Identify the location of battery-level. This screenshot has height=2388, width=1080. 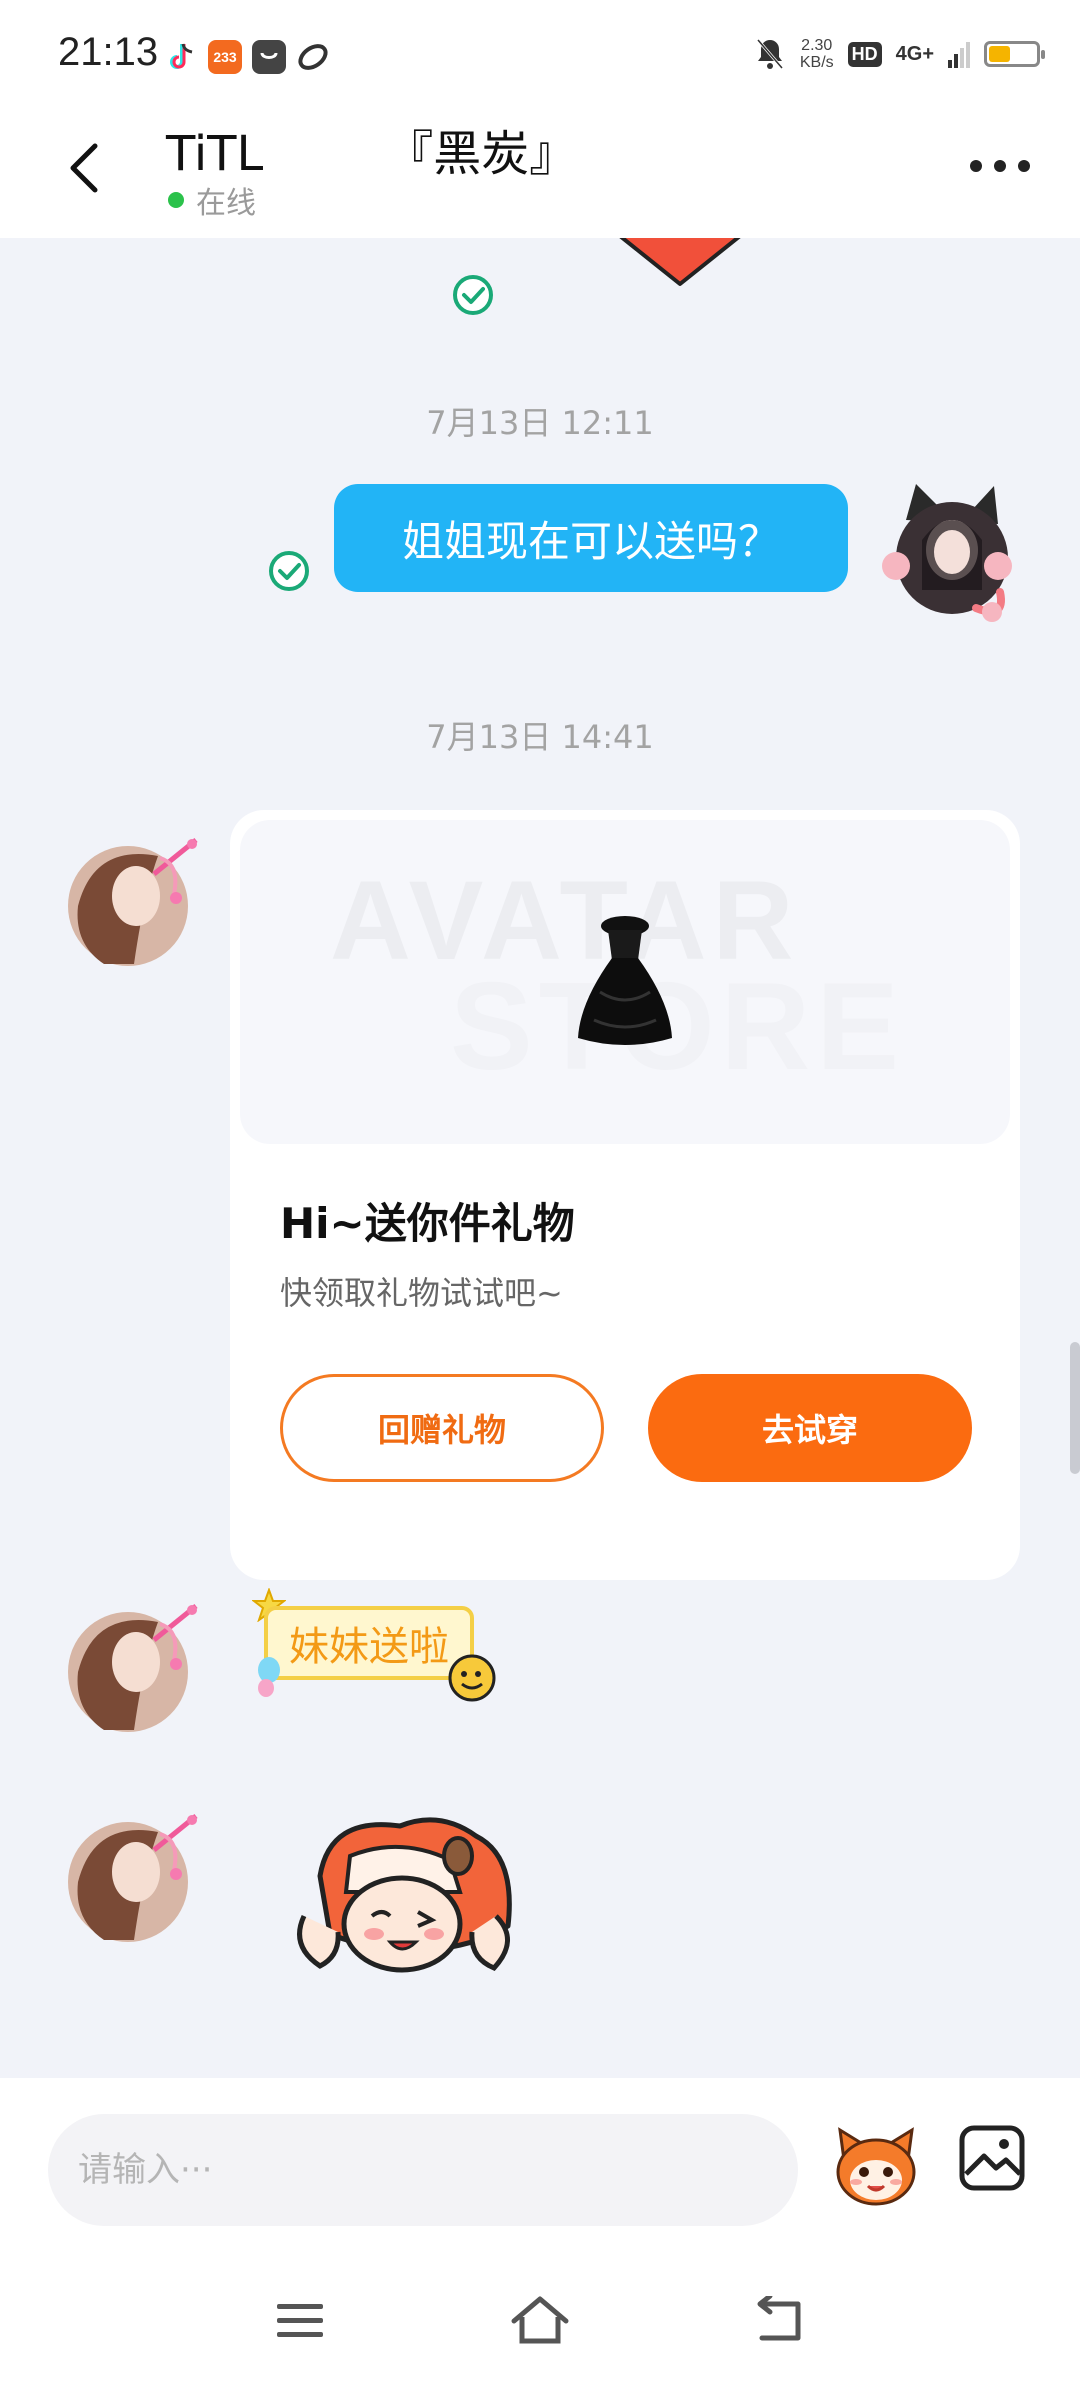
(999, 54).